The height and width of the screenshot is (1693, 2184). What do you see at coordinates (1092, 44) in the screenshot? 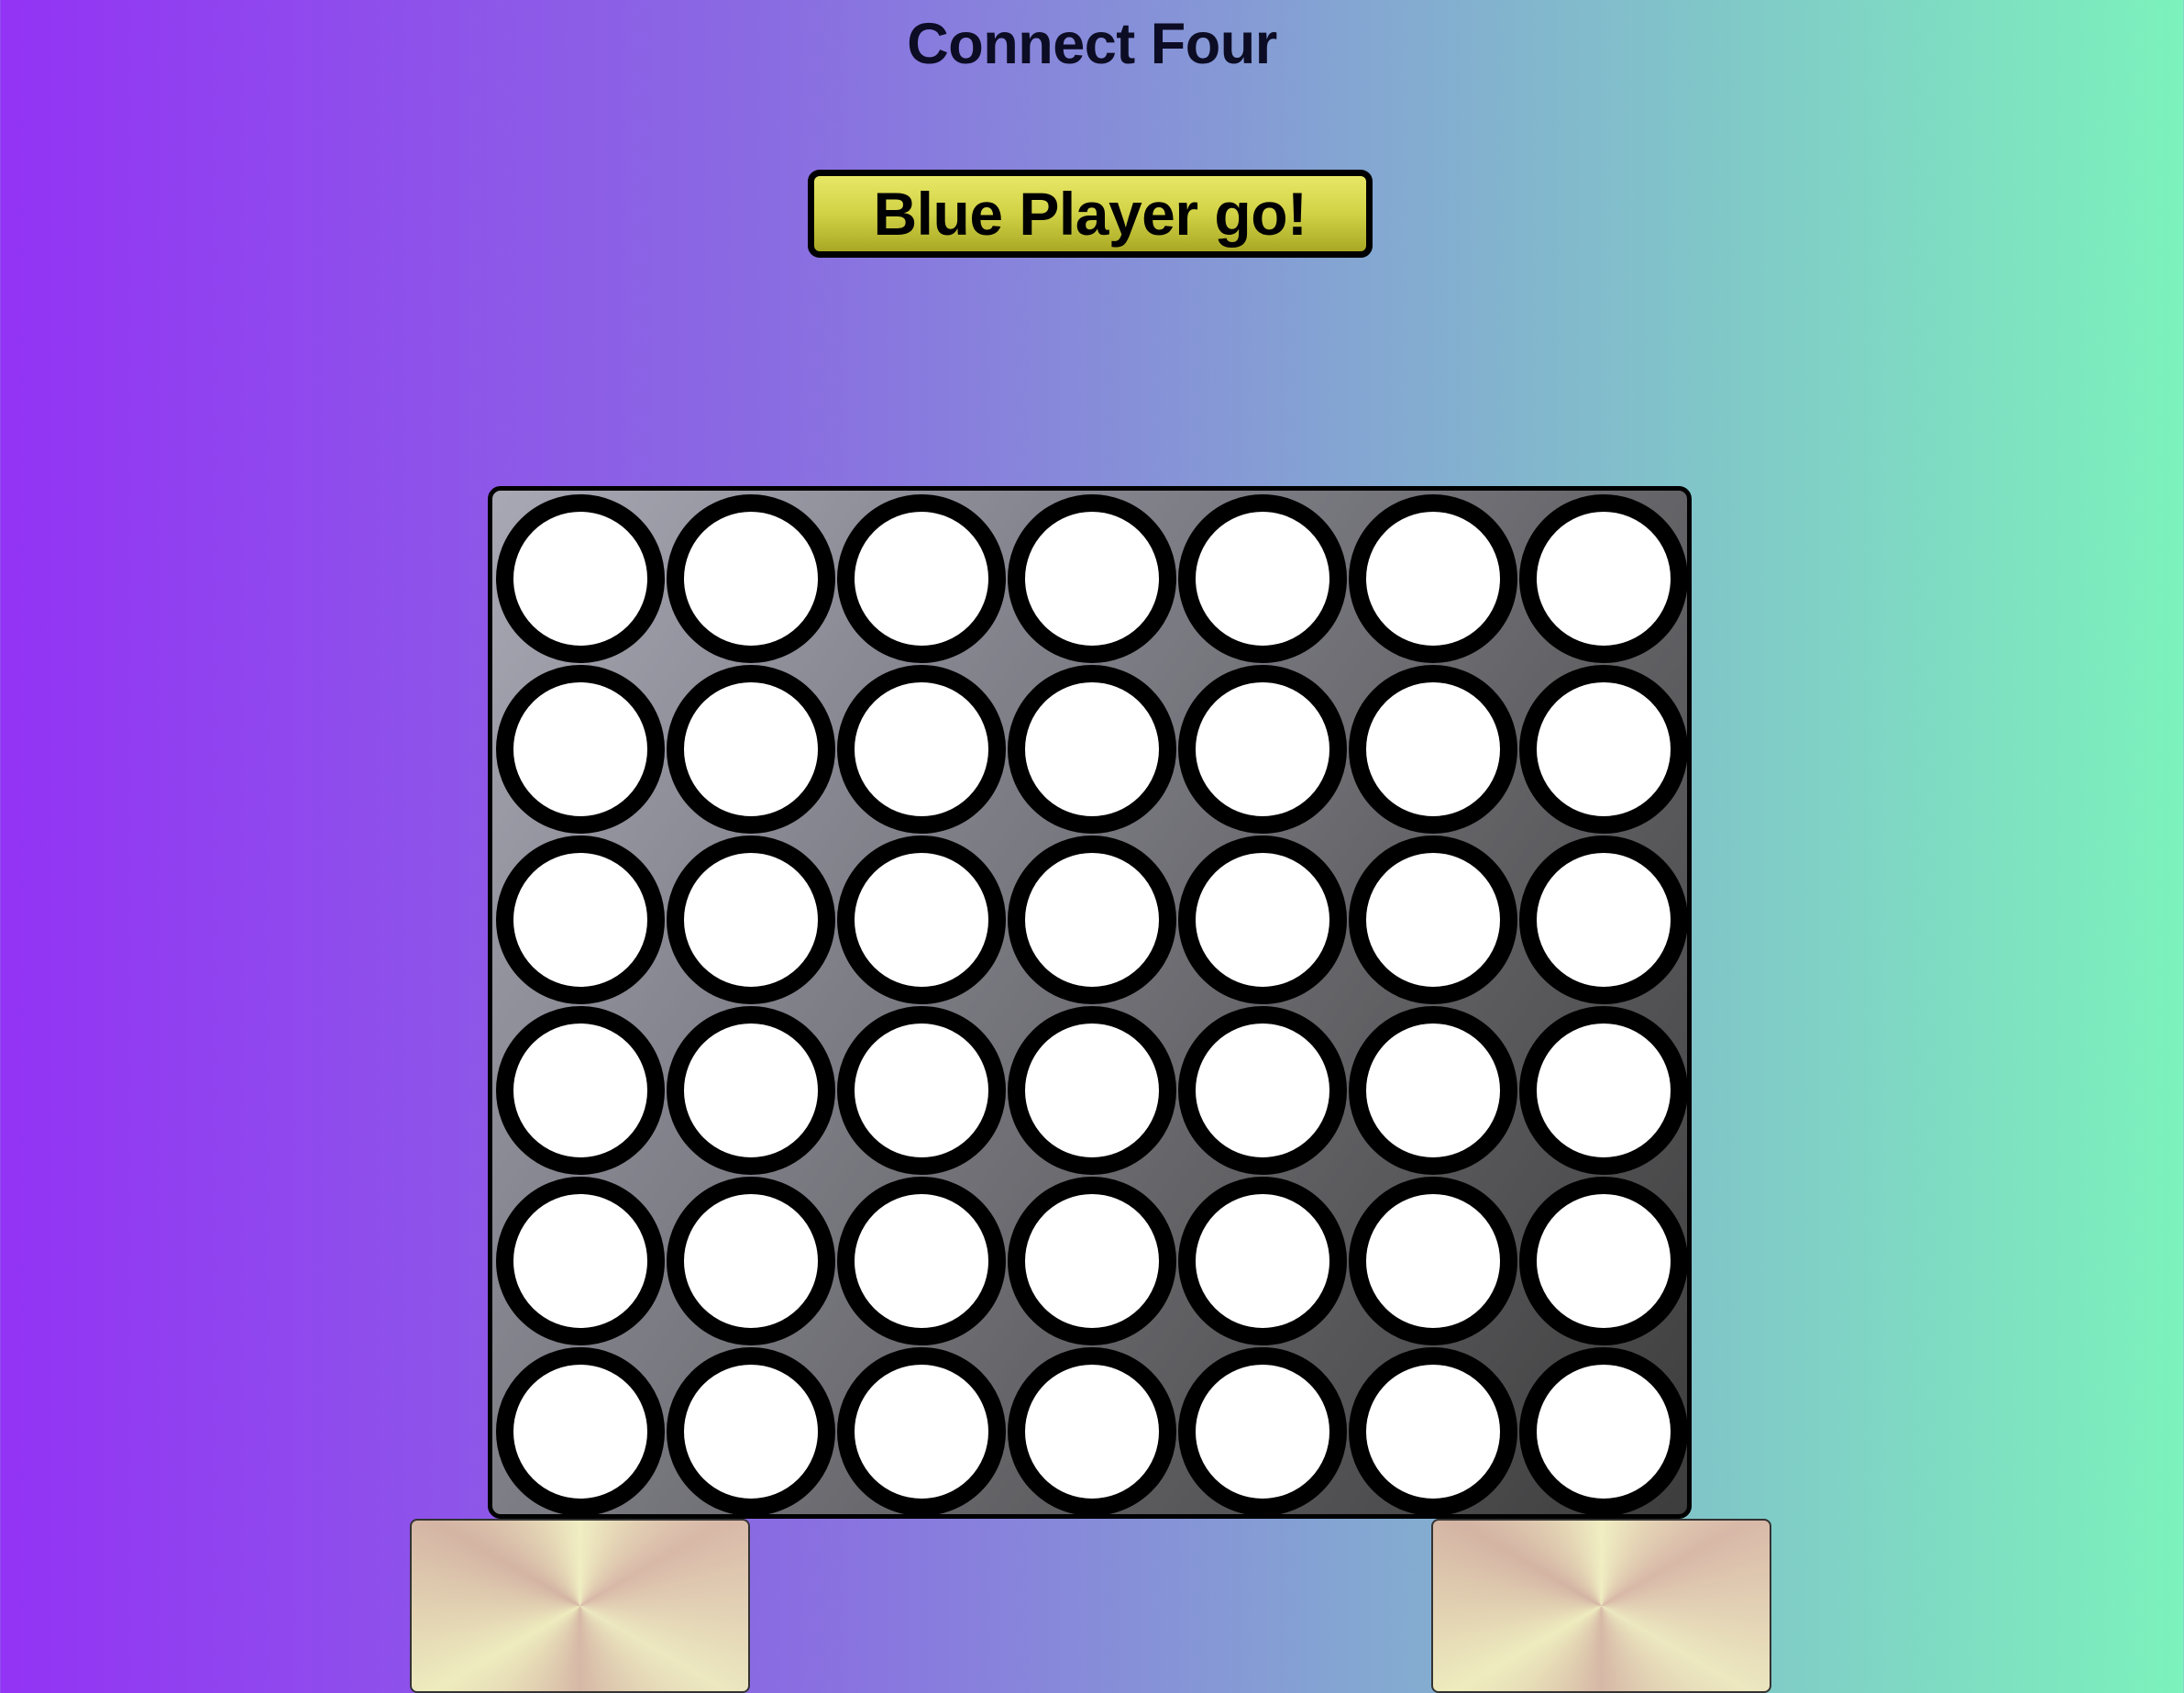
I see `page-title: Connect Four` at bounding box center [1092, 44].